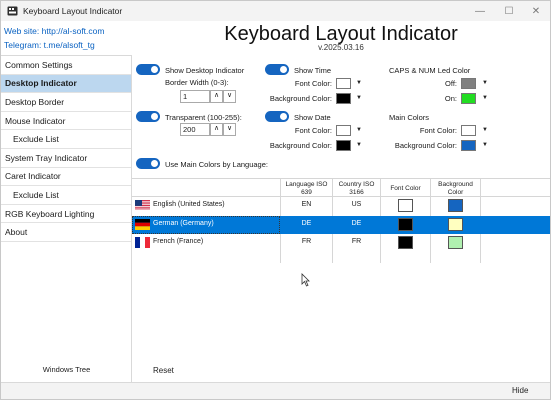  What do you see at coordinates (468, 145) in the screenshot?
I see `main-bg-color-swatch` at bounding box center [468, 145].